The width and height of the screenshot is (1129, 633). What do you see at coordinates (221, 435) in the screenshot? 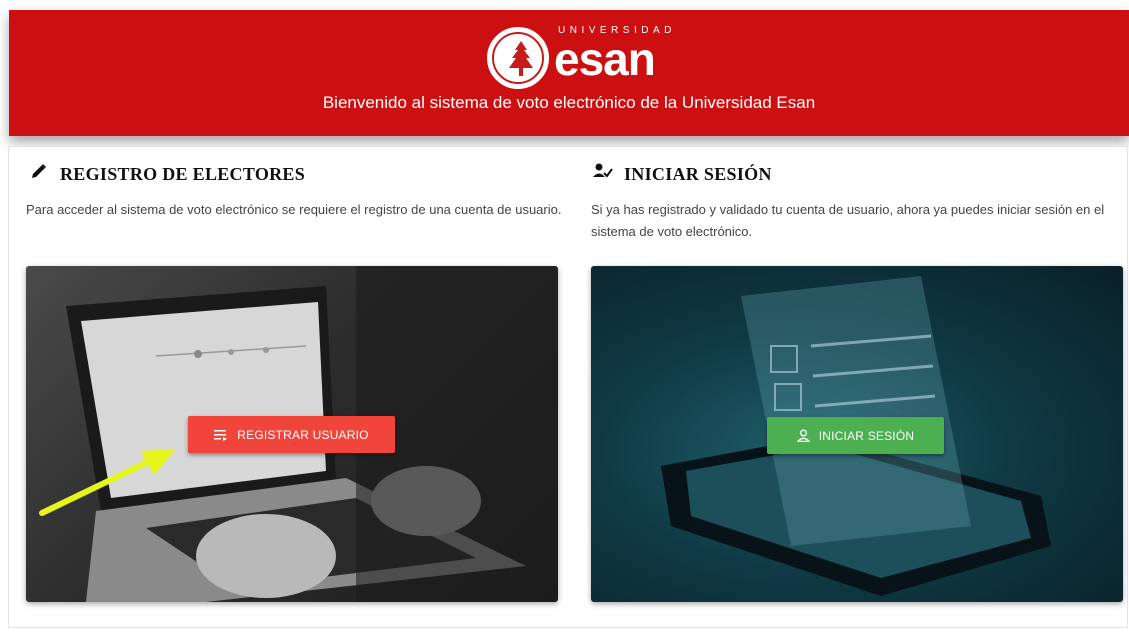
I see `list-icon` at bounding box center [221, 435].